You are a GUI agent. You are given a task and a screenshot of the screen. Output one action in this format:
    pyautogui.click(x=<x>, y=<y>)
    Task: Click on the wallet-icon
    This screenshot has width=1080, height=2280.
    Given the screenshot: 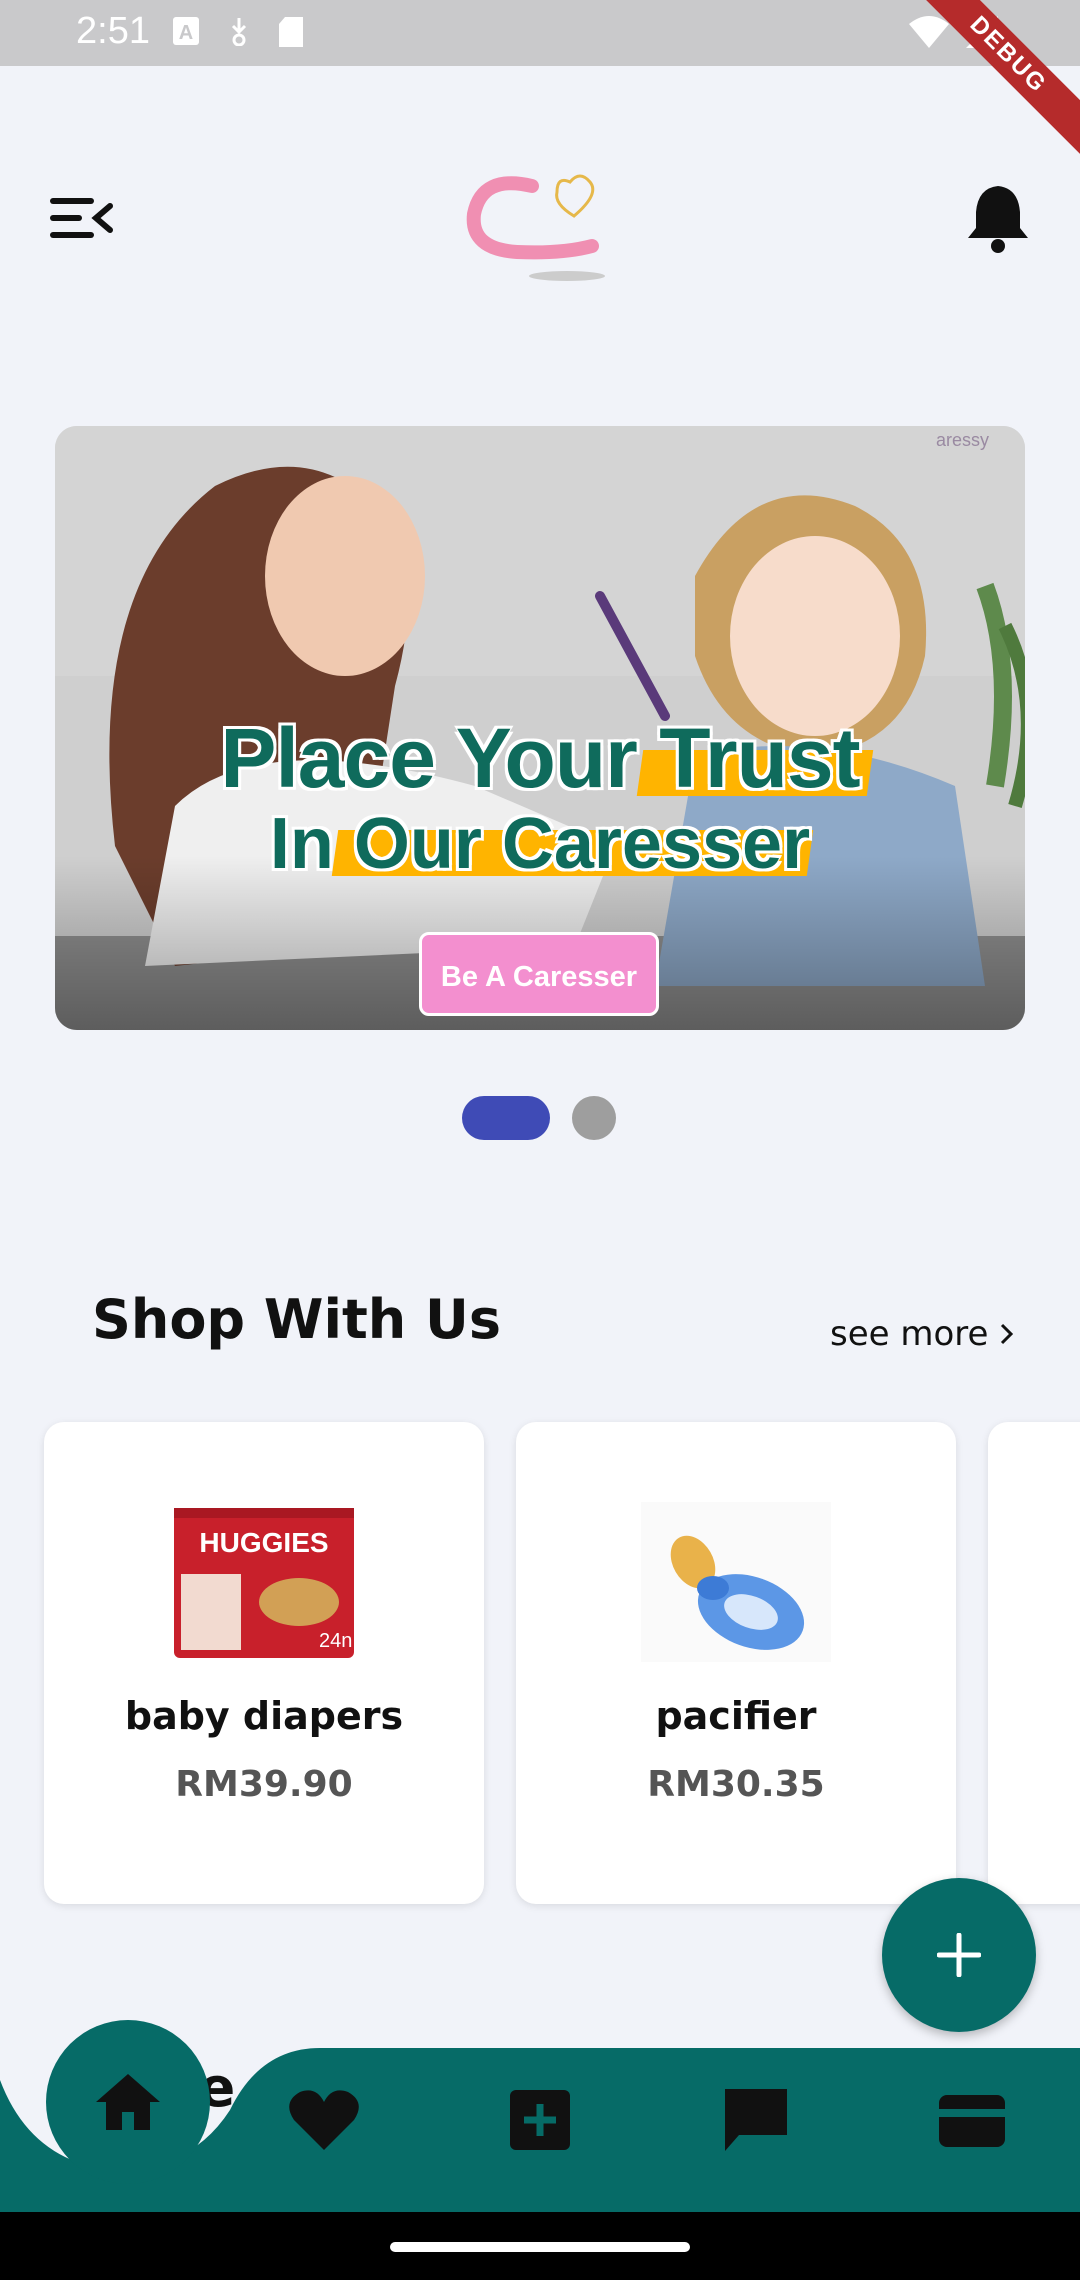 What is the action you would take?
    pyautogui.click(x=972, y=2121)
    